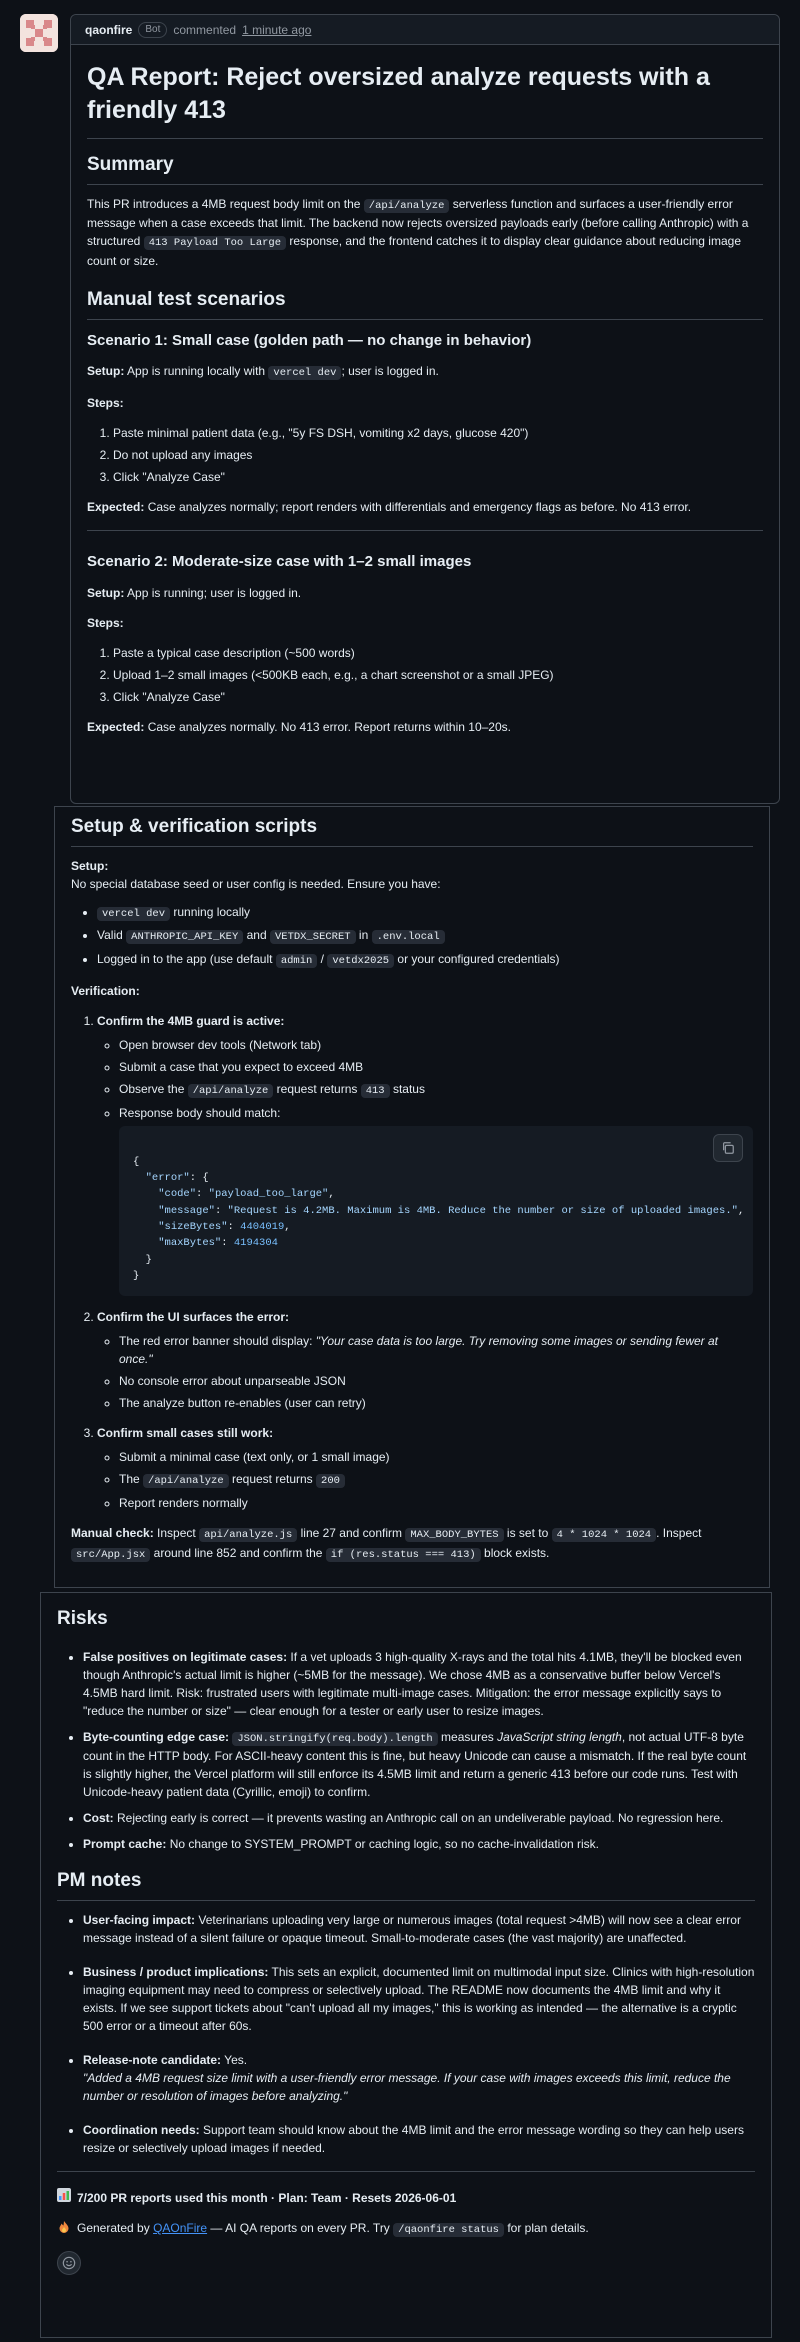 The image size is (800, 2342). Describe the element at coordinates (180, 2228) in the screenshot. I see `qaonfire-link: QAOnFire` at that location.